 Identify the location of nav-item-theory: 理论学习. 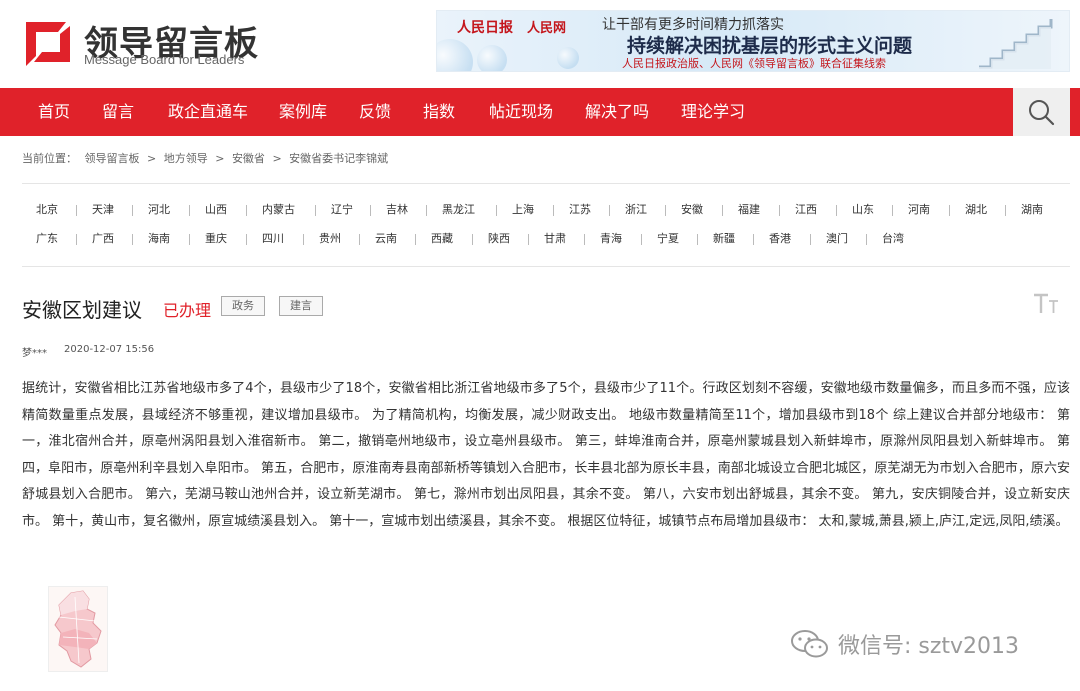
(713, 112).